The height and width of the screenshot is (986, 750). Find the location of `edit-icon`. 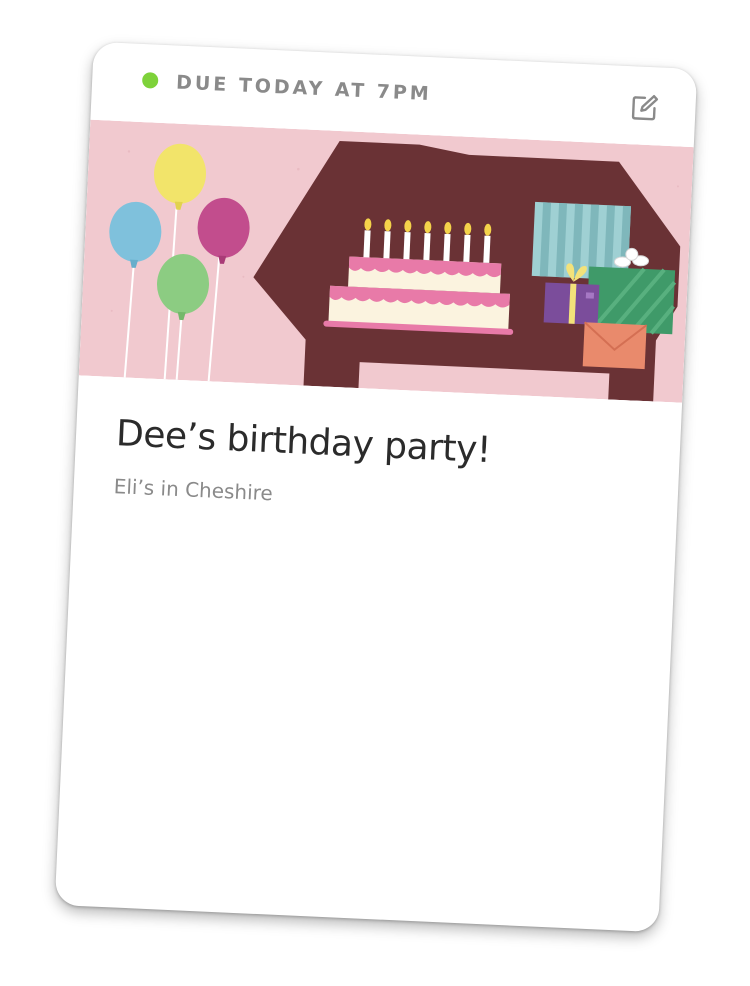

edit-icon is located at coordinates (645, 108).